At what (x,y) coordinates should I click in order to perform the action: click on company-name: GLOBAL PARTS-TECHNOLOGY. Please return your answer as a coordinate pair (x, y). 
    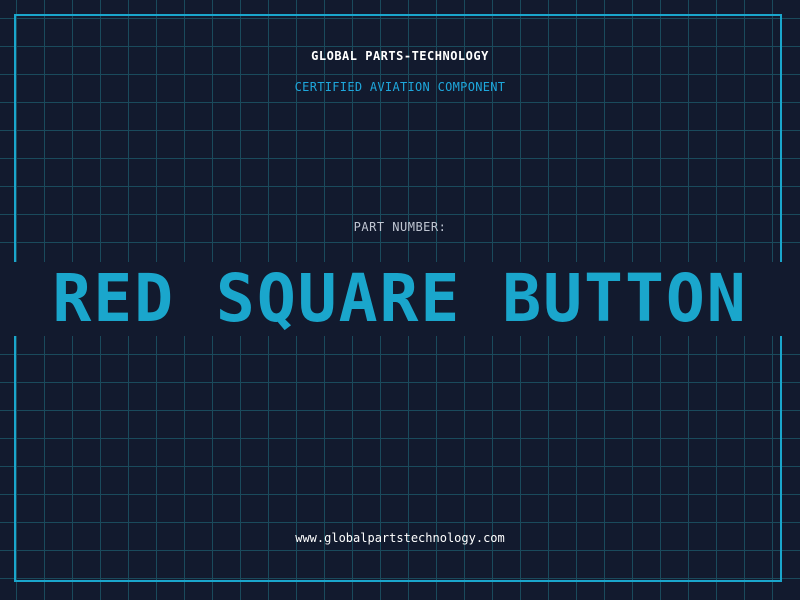
    Looking at the image, I should click on (400, 56).